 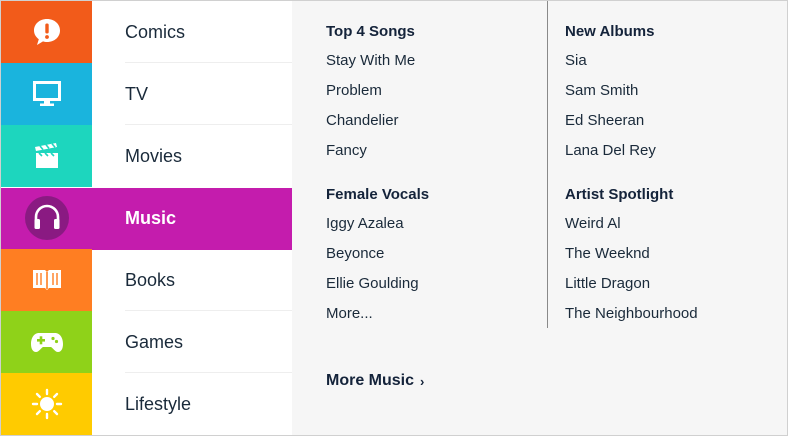 What do you see at coordinates (154, 155) in the screenshot?
I see `category-label: Movies` at bounding box center [154, 155].